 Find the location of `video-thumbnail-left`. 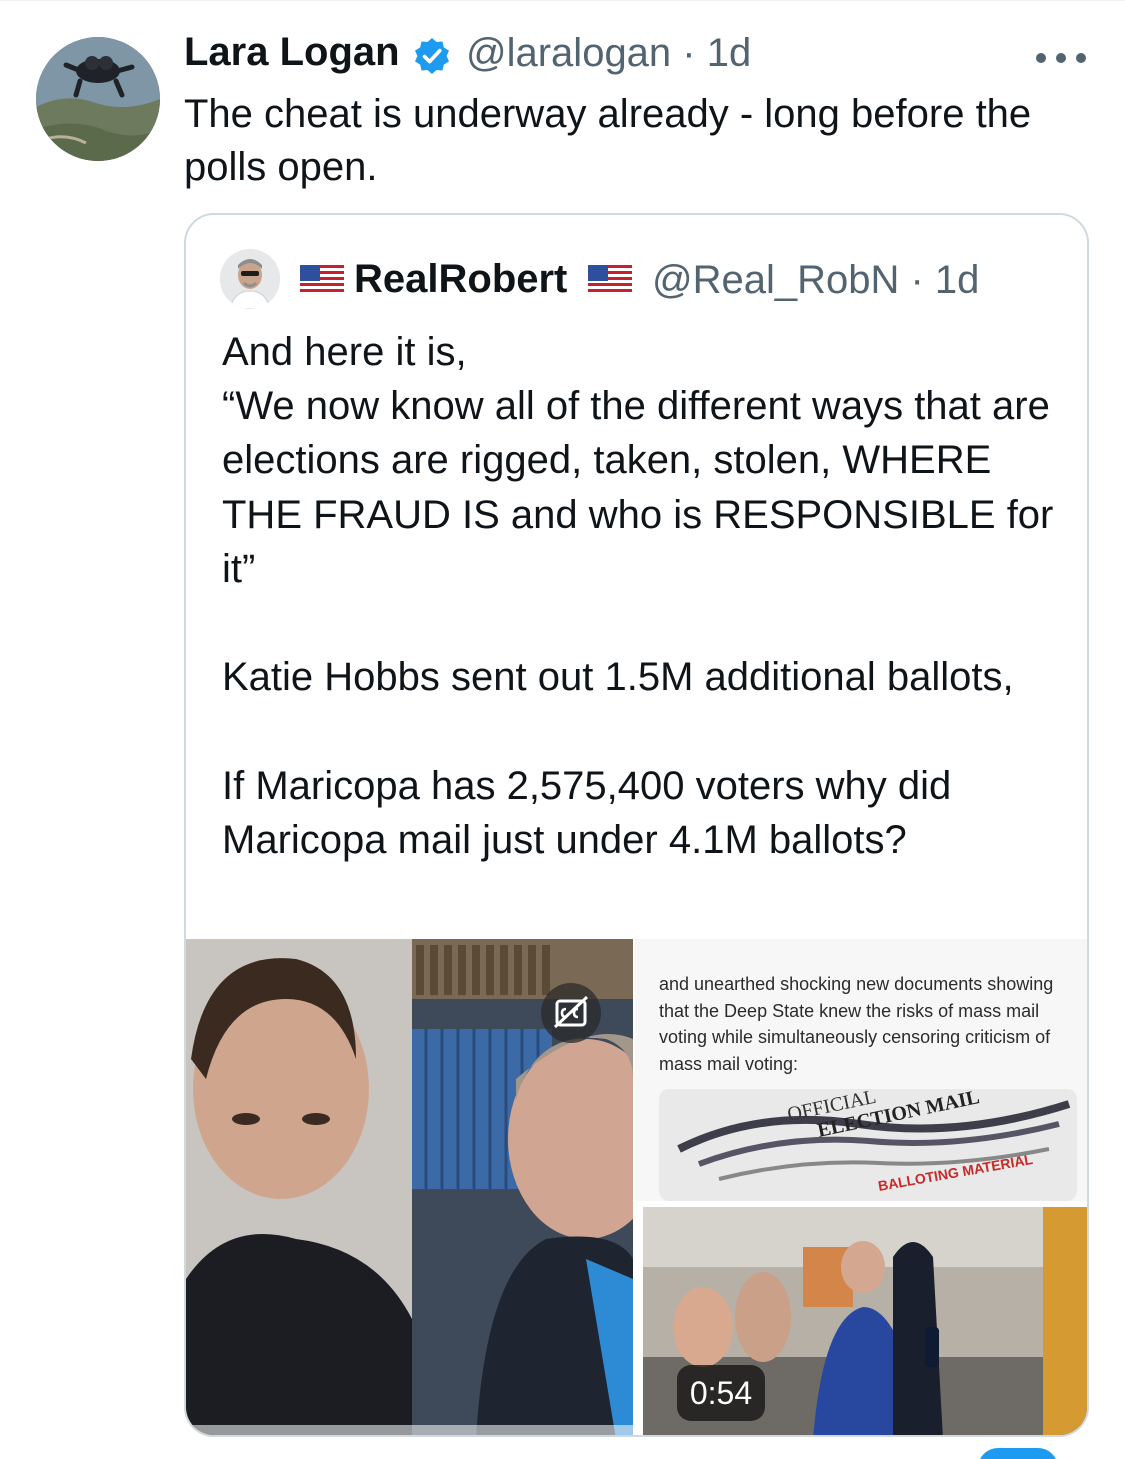

video-thumbnail-left is located at coordinates (409, 1187).